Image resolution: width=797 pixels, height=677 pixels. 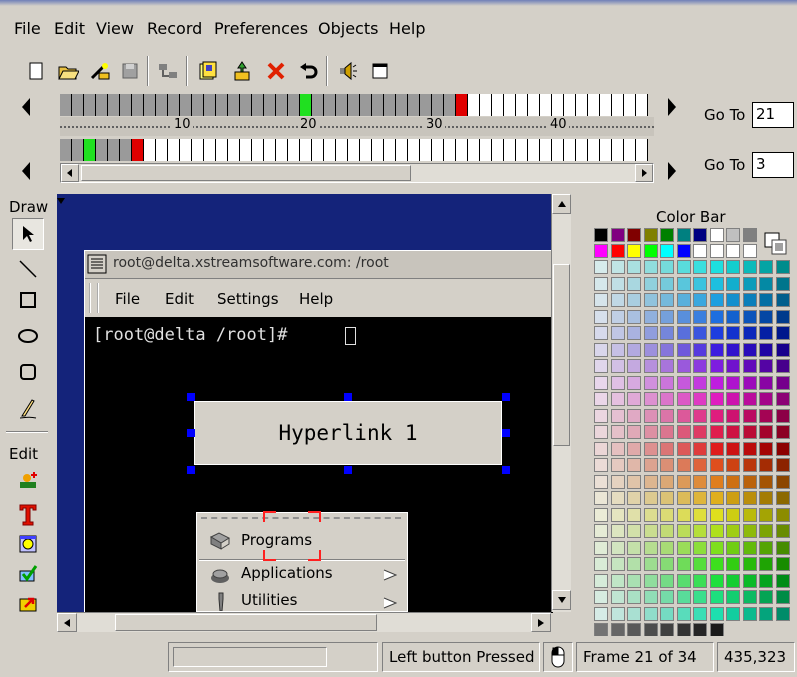 I want to click on terminal-menu-file: File, so click(x=127, y=299).